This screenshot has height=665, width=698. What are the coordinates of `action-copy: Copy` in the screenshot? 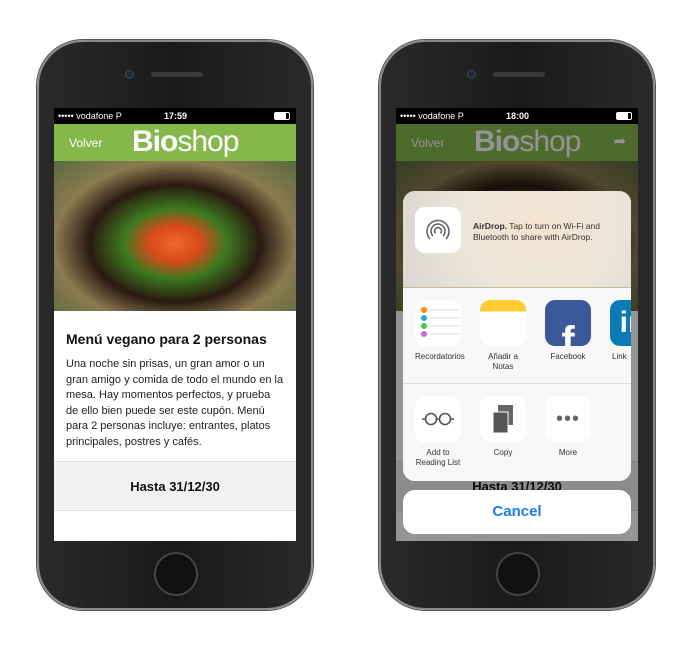 It's located at (503, 438).